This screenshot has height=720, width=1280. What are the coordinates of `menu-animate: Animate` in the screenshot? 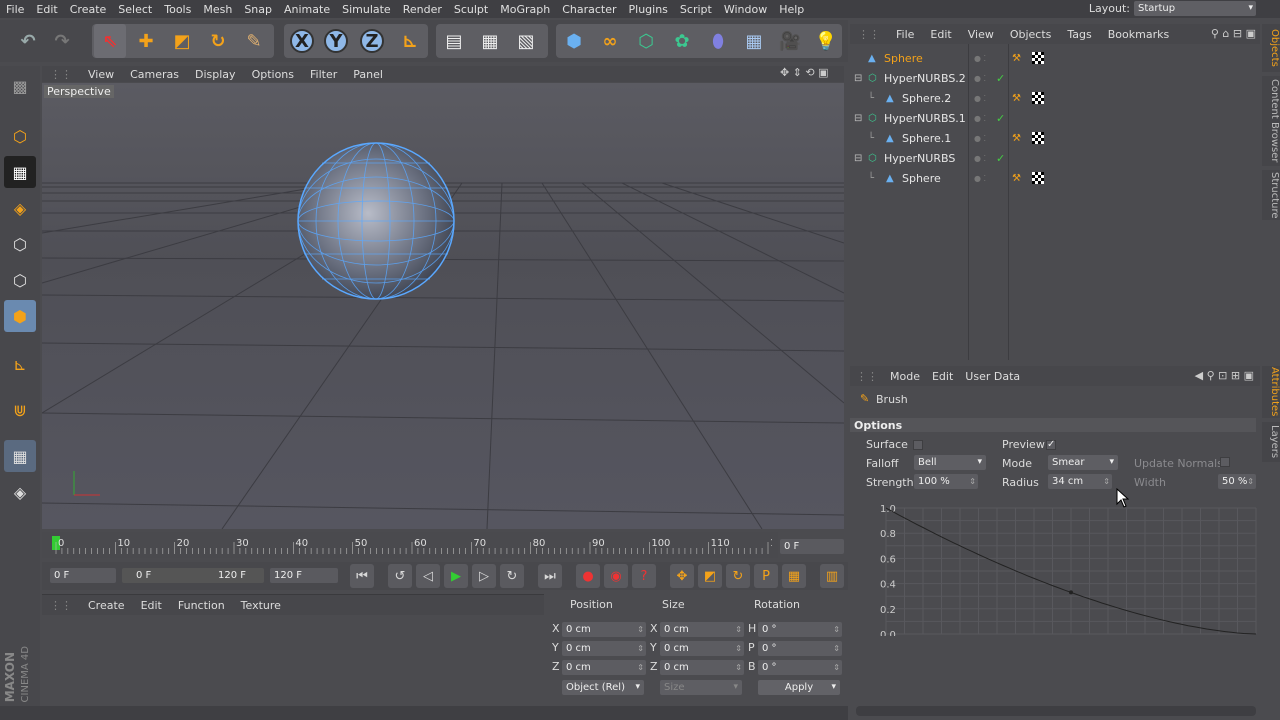 It's located at (307, 9).